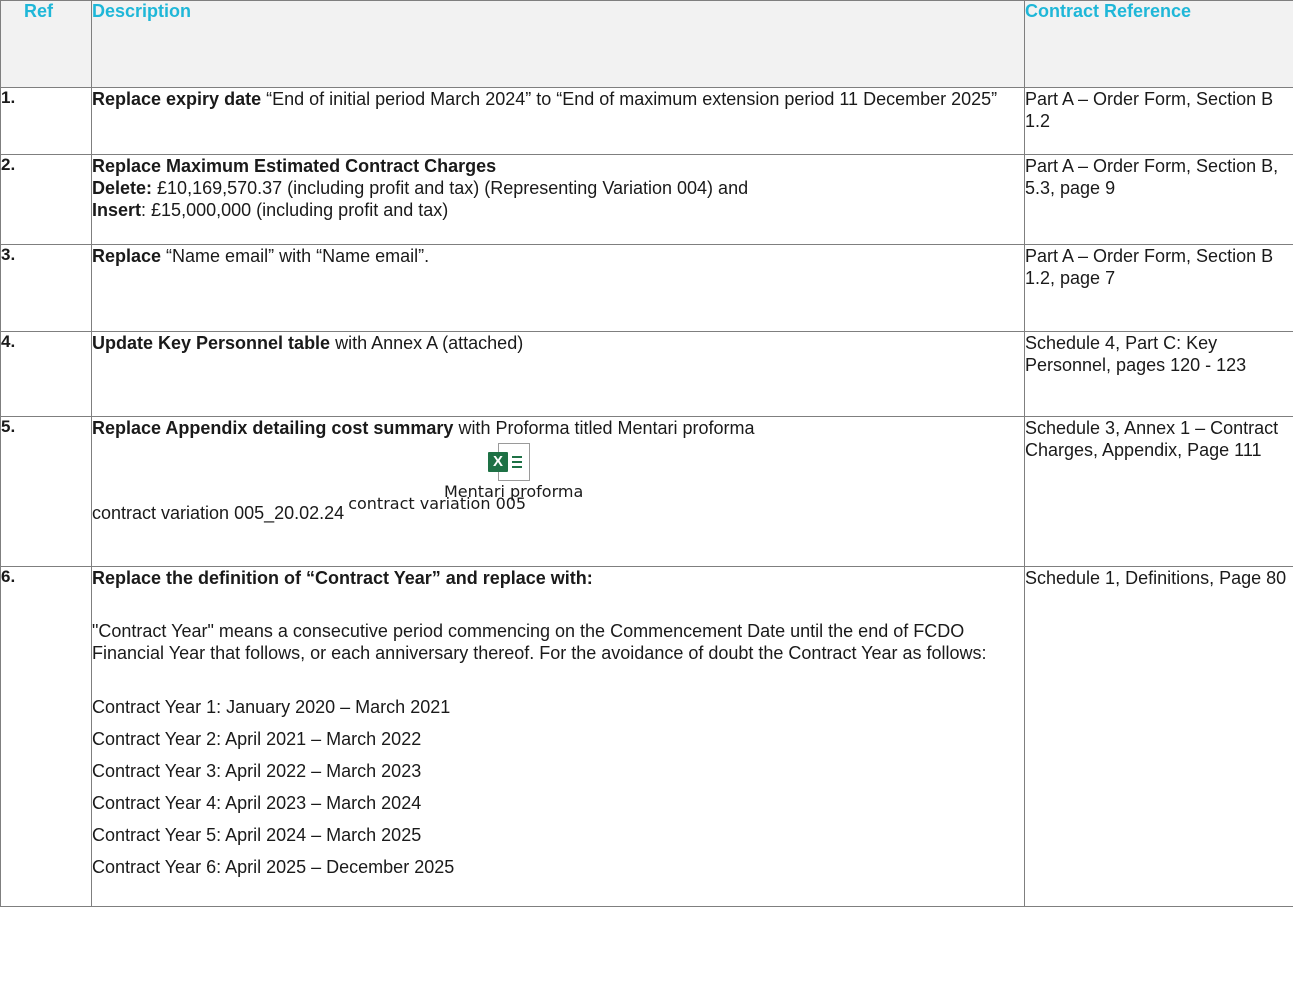 Image resolution: width=1293 pixels, height=992 pixels. I want to click on list-item: Contract Year 4: April 2023 – March 2024, so click(257, 803).